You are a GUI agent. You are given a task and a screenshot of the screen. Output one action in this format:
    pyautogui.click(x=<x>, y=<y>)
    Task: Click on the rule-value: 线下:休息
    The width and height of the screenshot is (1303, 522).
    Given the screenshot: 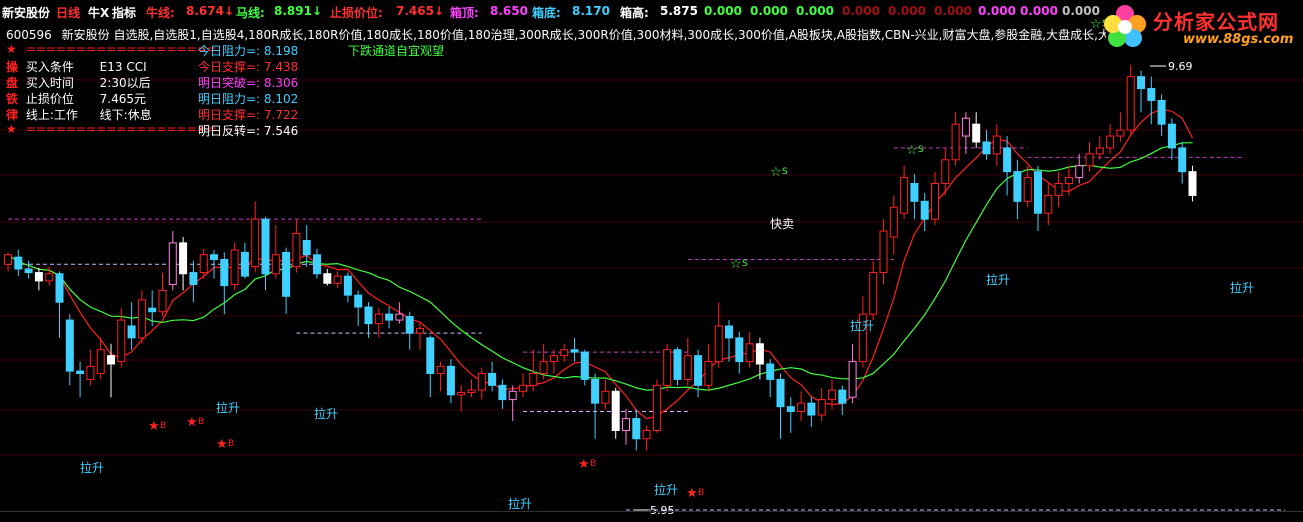 What is the action you would take?
    pyautogui.click(x=125, y=115)
    